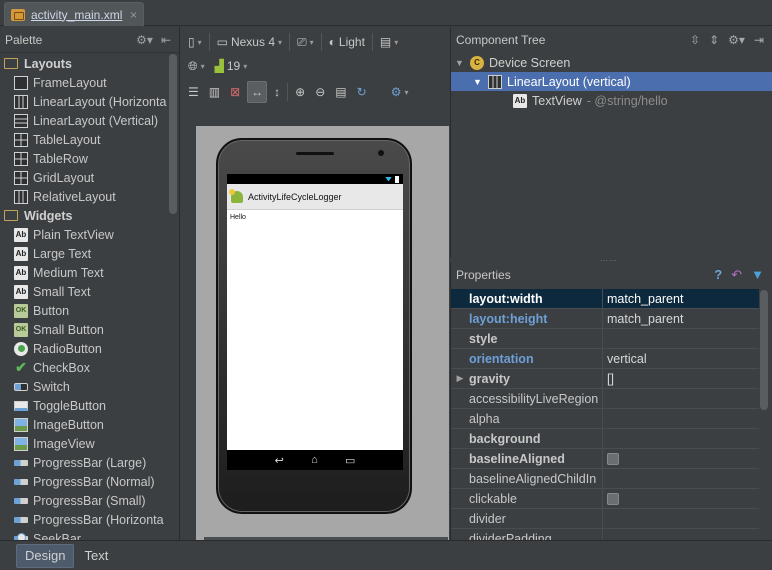 The width and height of the screenshot is (772, 570). Describe the element at coordinates (605, 339) in the screenshot. I see `property-row-style: style` at that location.